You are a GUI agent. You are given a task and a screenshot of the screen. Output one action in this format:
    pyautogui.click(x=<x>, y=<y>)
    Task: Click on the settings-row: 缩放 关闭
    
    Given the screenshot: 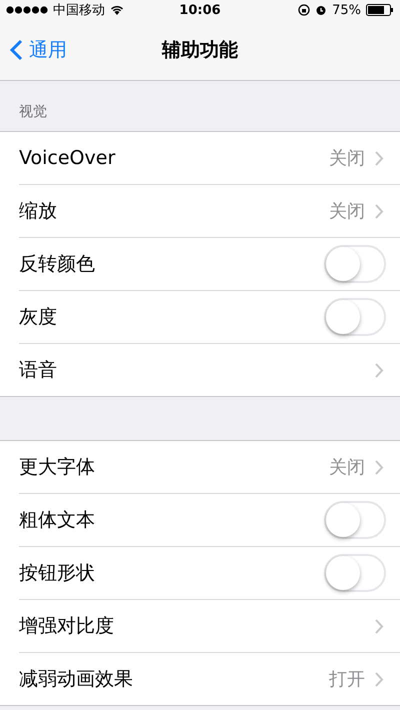 What is the action you would take?
    pyautogui.click(x=209, y=210)
    